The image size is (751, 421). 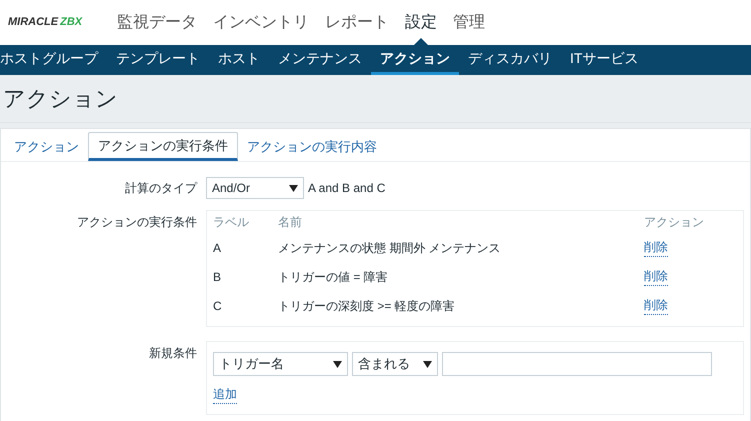 I want to click on table-cell-text: トリガーの深刻度 >= 軽度の障害, so click(x=367, y=306).